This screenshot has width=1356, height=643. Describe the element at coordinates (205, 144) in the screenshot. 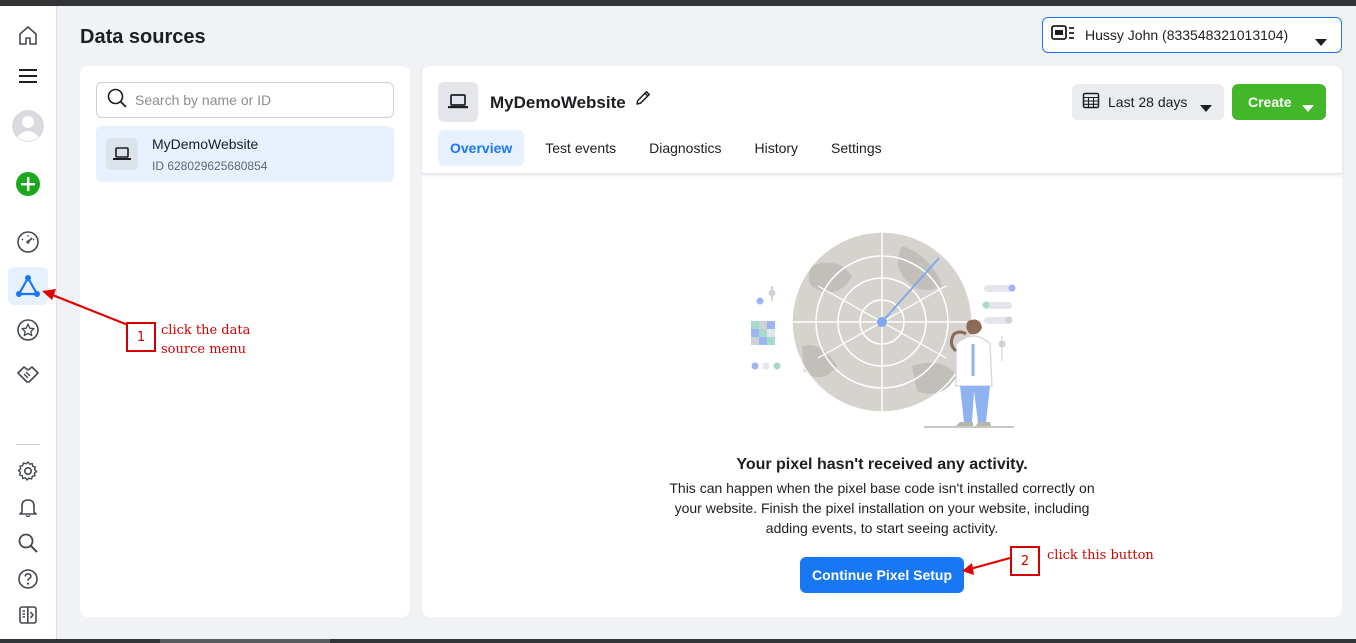

I see `data-source-name: MyDemoWebsite` at that location.